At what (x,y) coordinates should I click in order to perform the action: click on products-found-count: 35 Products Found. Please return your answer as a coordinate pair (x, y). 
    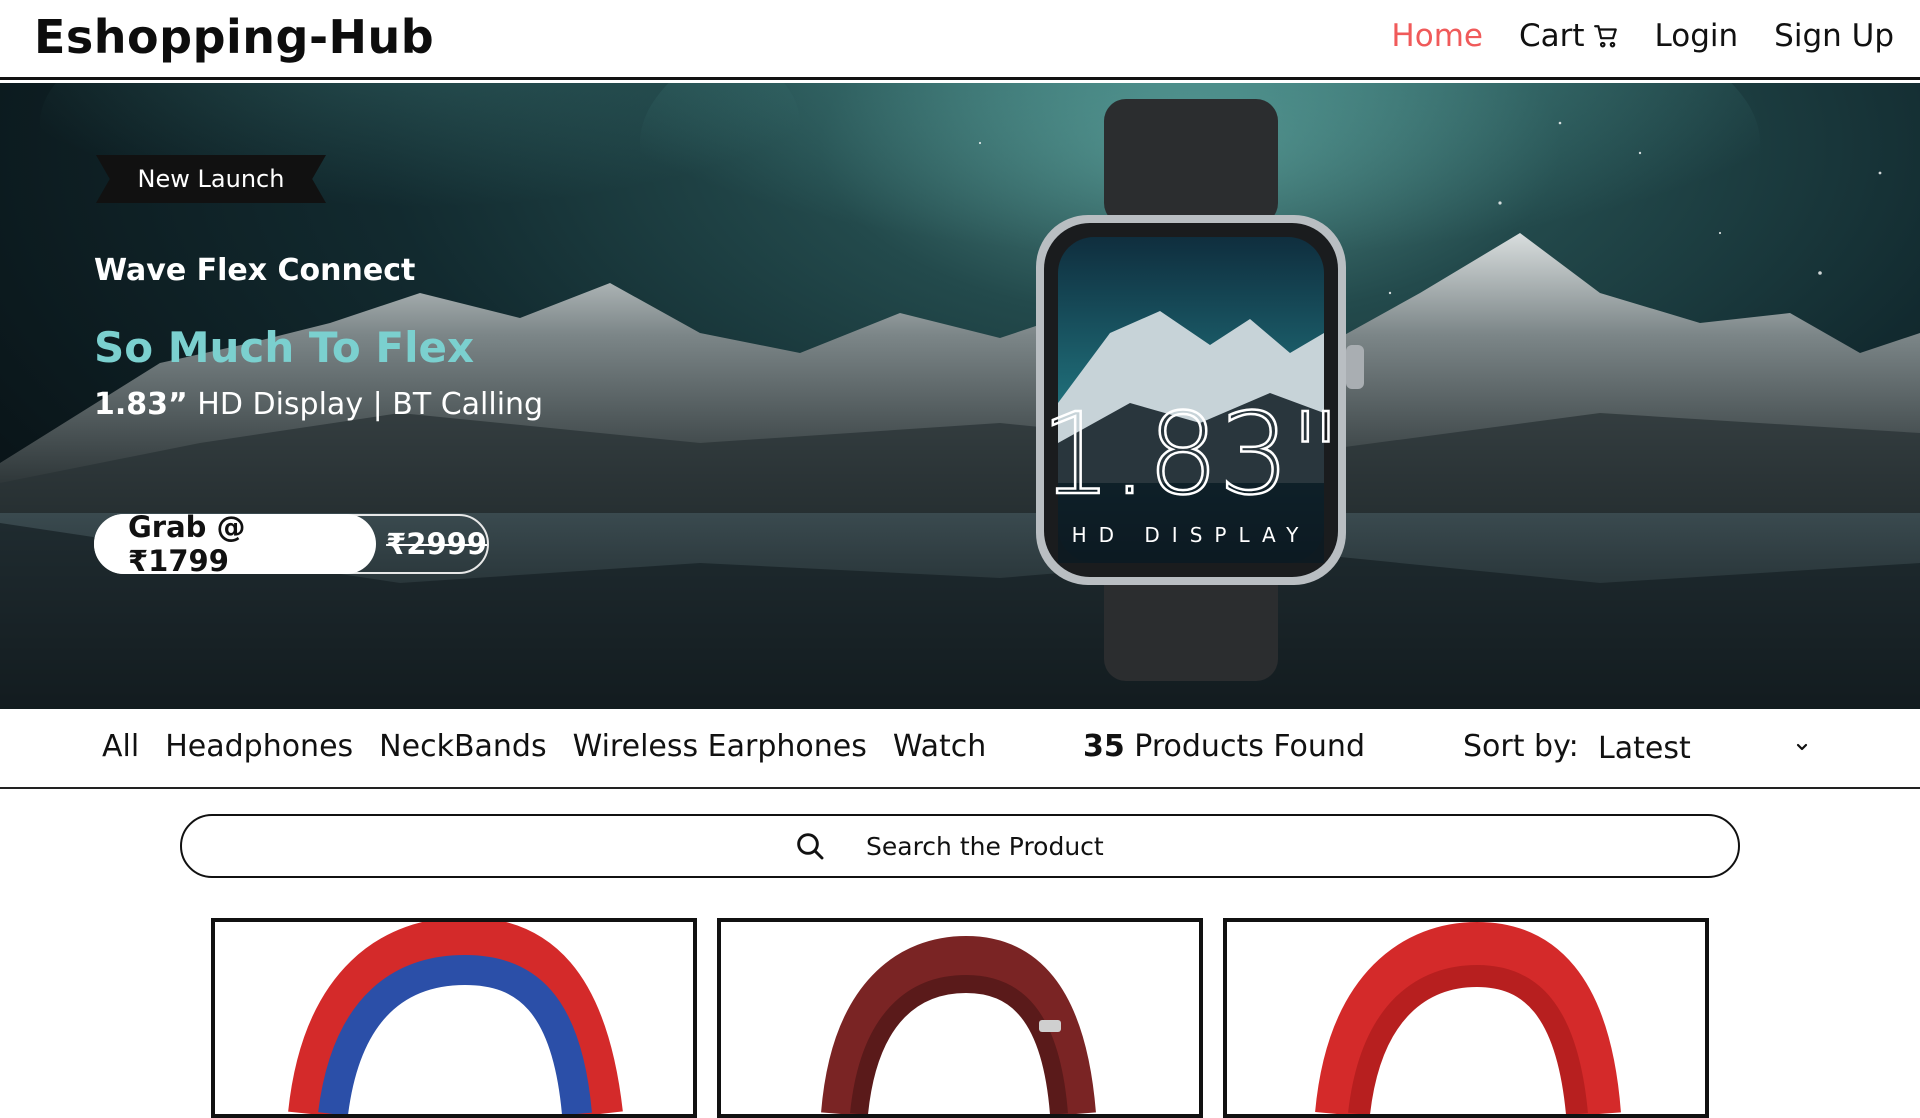
    Looking at the image, I should click on (1224, 746).